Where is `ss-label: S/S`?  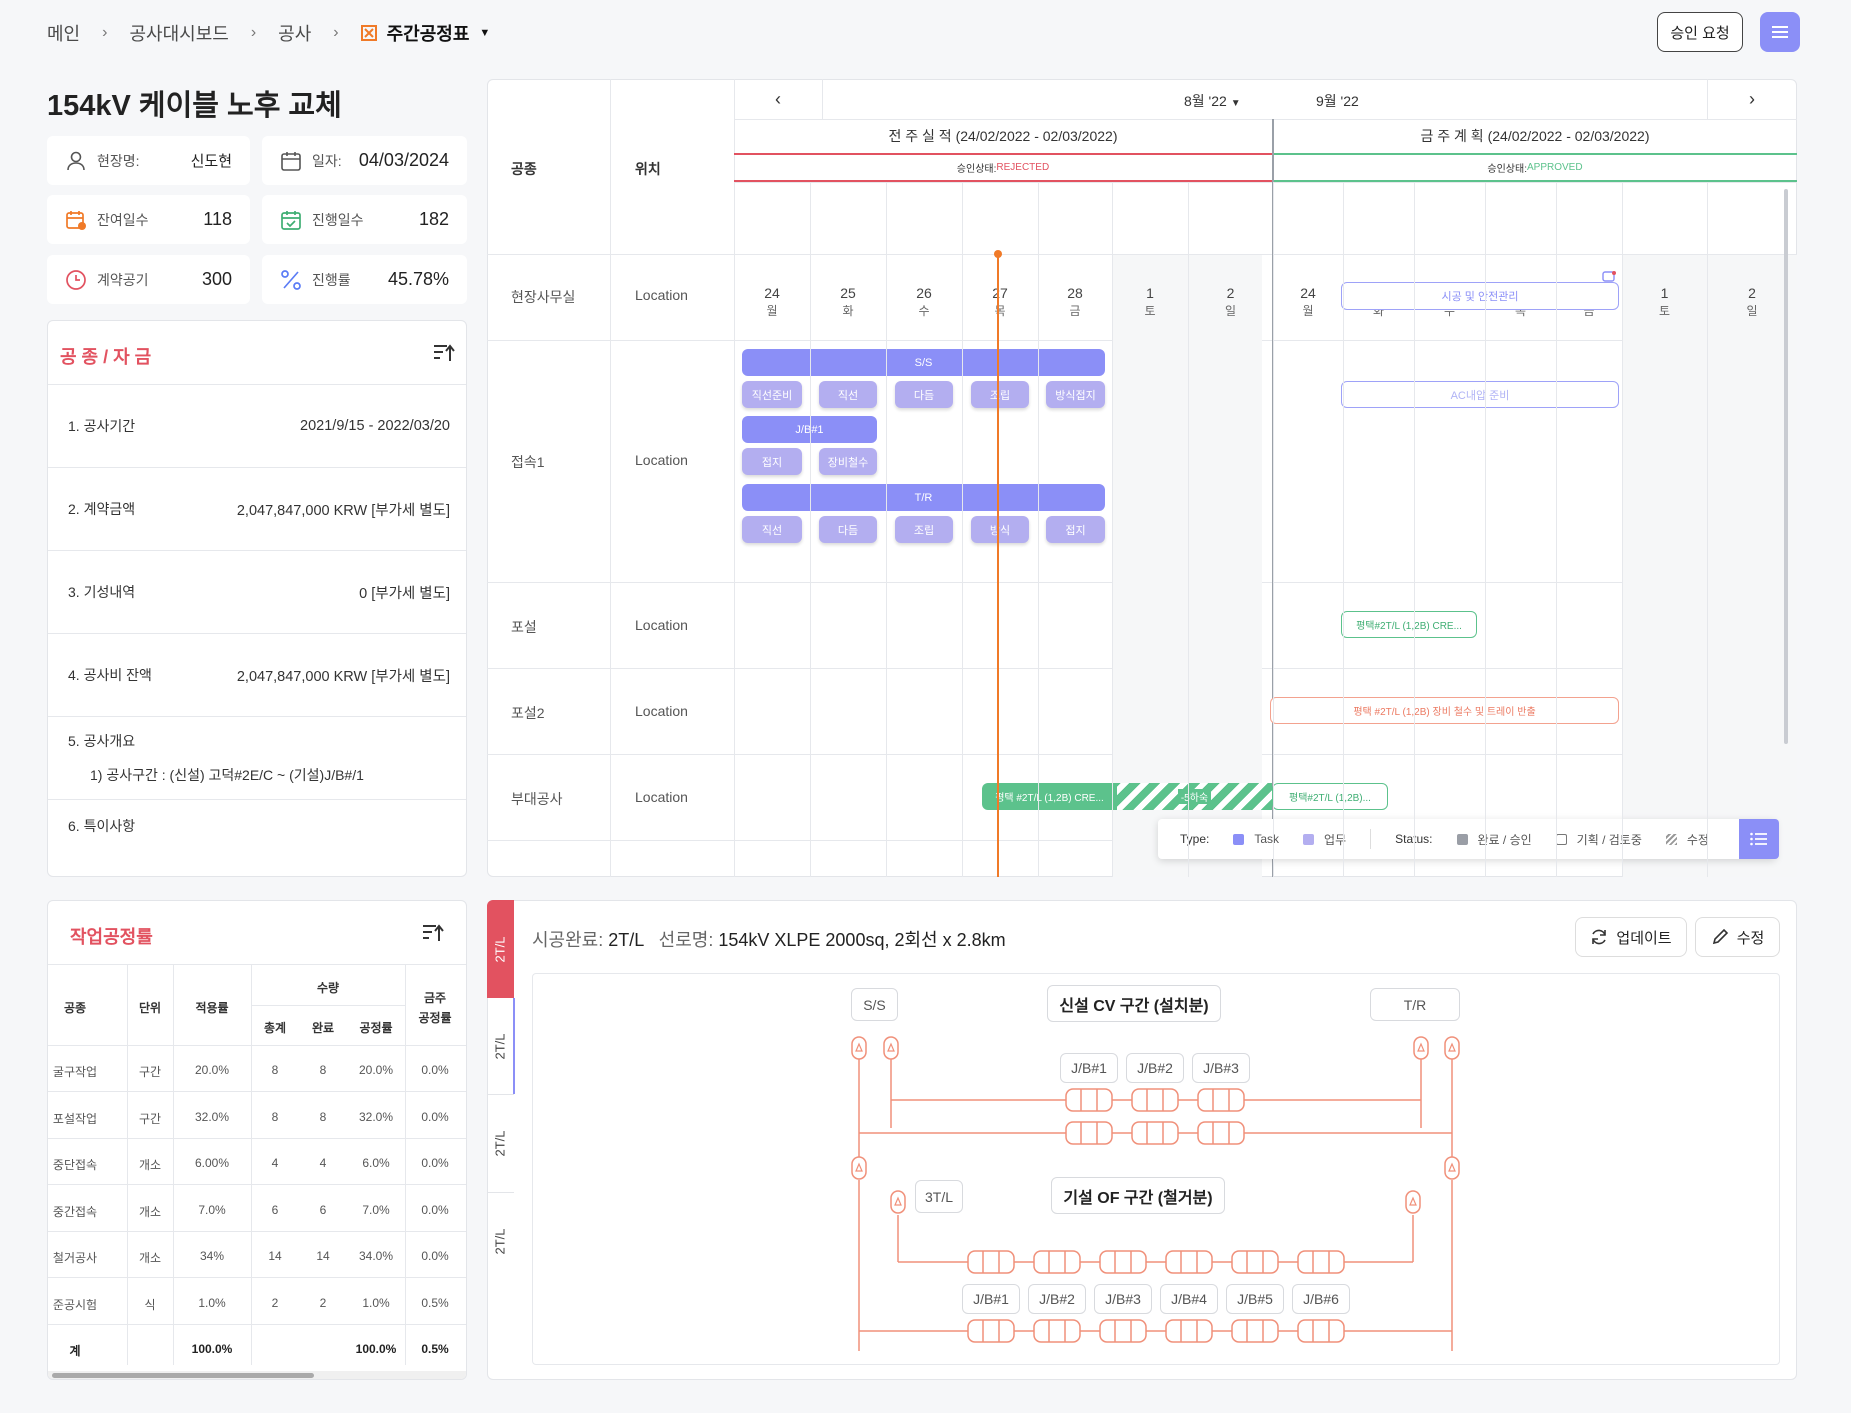 ss-label: S/S is located at coordinates (874, 1004).